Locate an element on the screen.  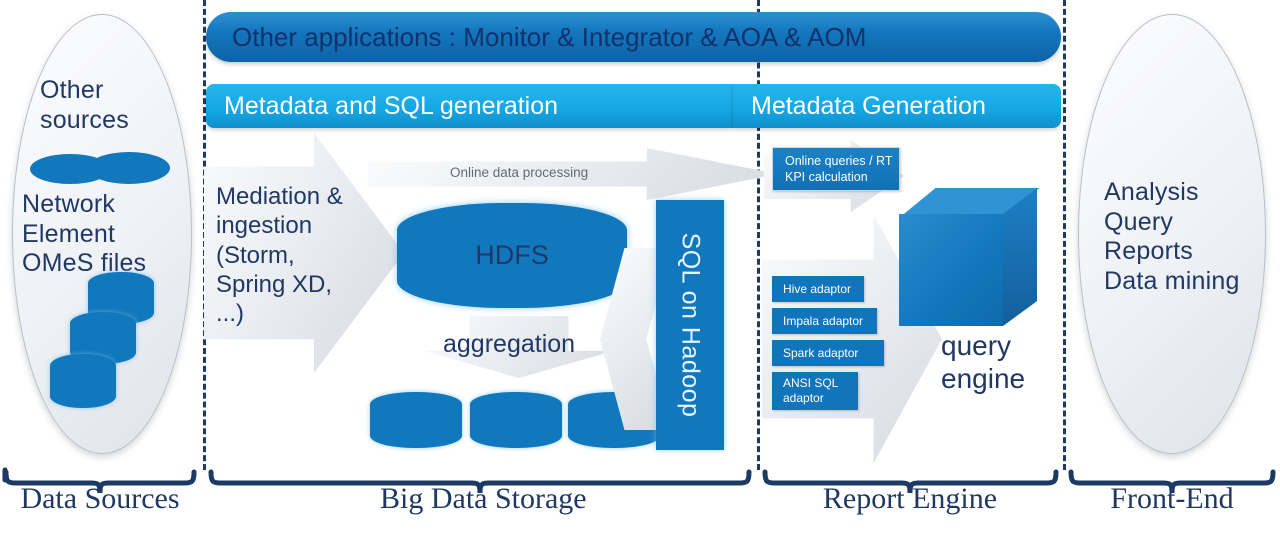
online-queries-chip: Online queries / RT KPI calculation is located at coordinates (836, 169).